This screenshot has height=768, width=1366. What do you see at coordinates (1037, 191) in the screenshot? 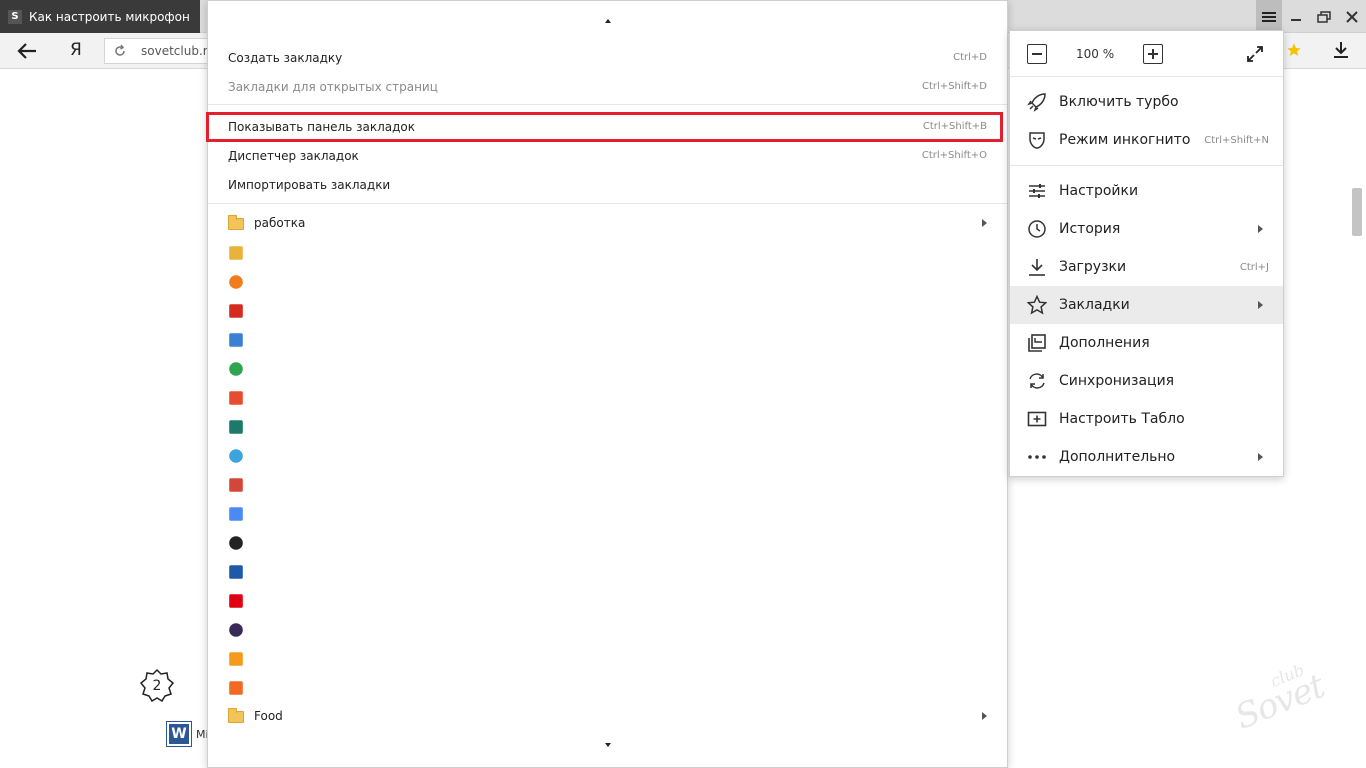
I see `sliders-icon` at bounding box center [1037, 191].